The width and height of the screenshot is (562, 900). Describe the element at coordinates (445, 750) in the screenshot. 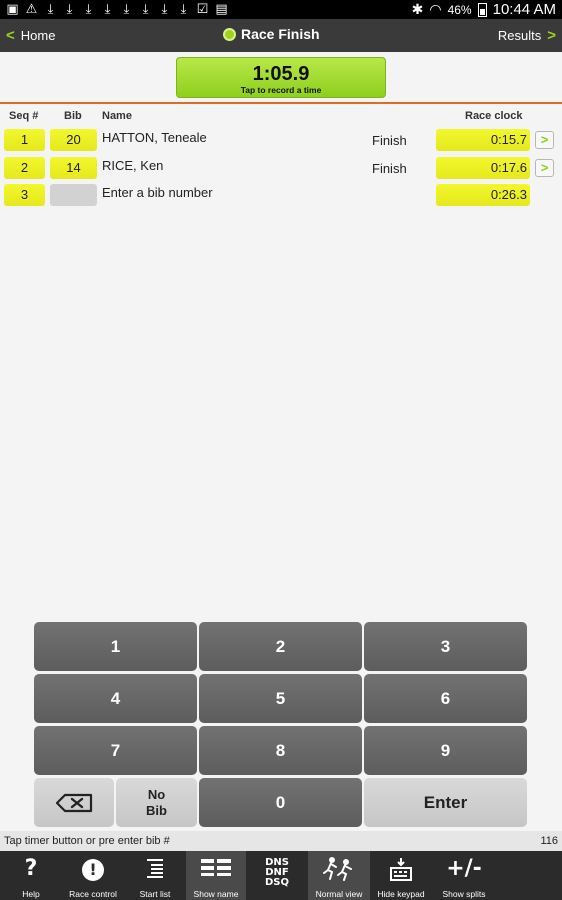

I see `key-9: 9` at that location.